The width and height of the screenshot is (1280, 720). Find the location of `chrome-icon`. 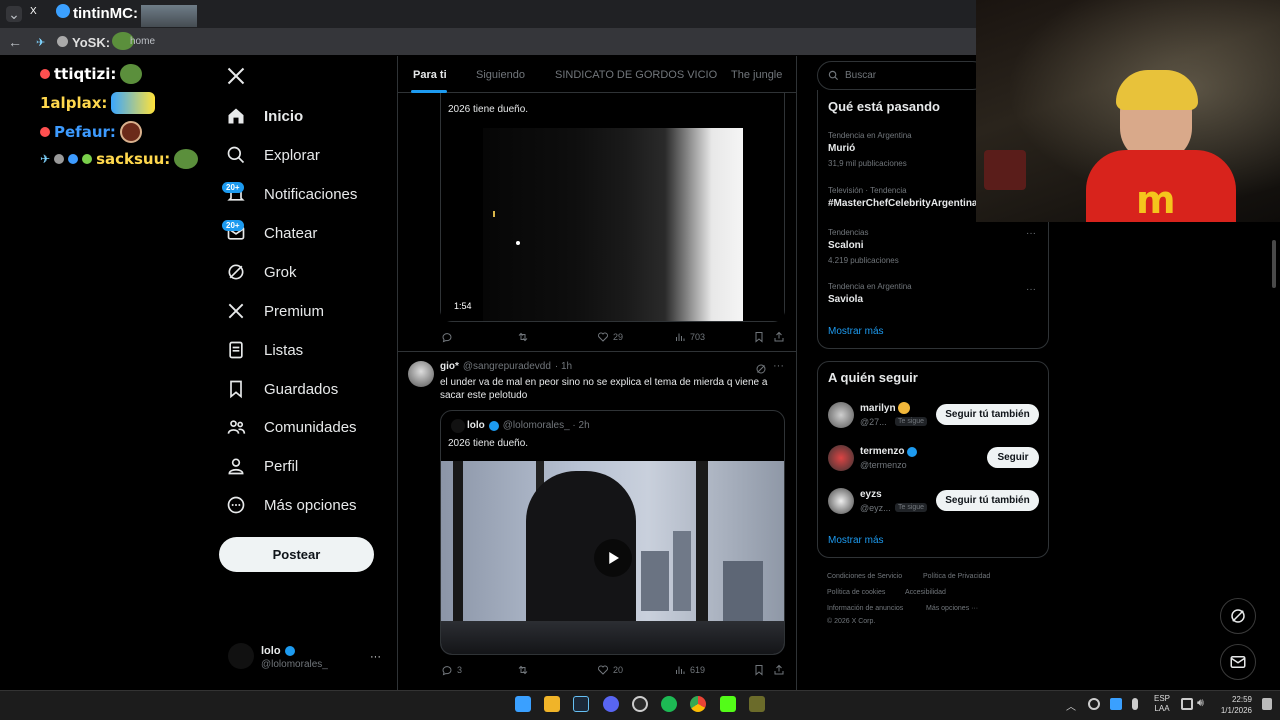

chrome-icon is located at coordinates (698, 704).